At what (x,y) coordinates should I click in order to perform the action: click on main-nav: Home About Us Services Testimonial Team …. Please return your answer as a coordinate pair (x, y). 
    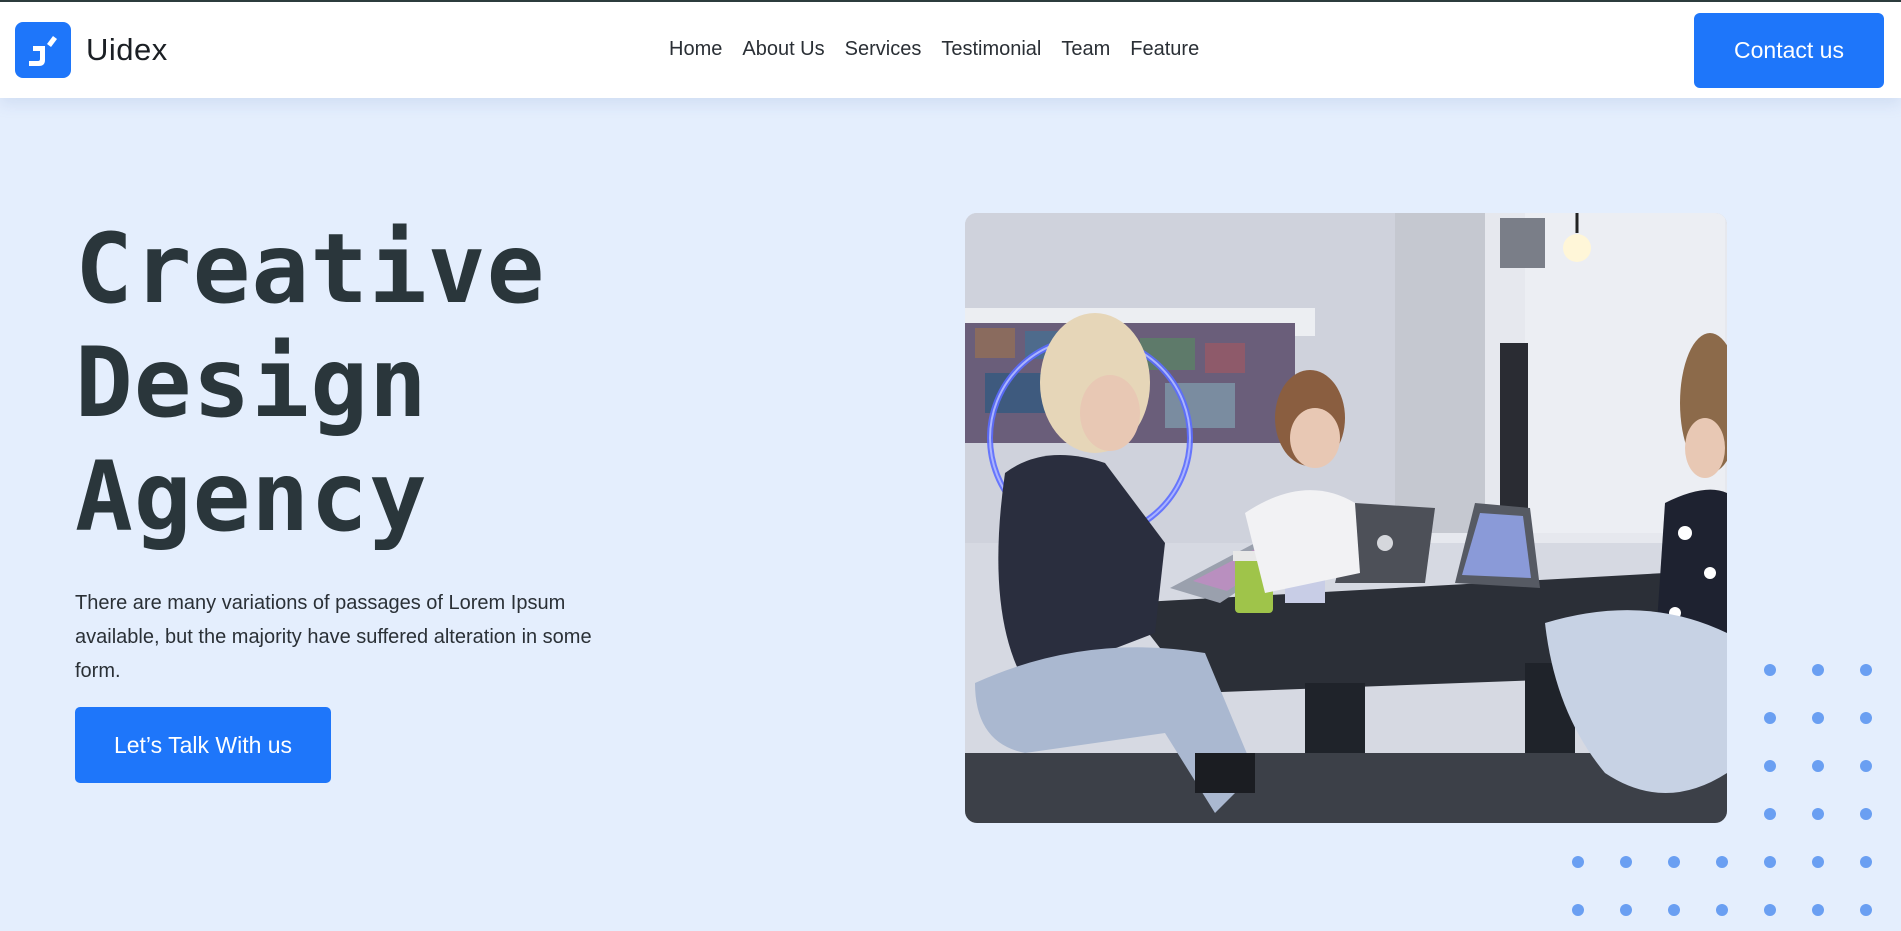
    Looking at the image, I should click on (934, 49).